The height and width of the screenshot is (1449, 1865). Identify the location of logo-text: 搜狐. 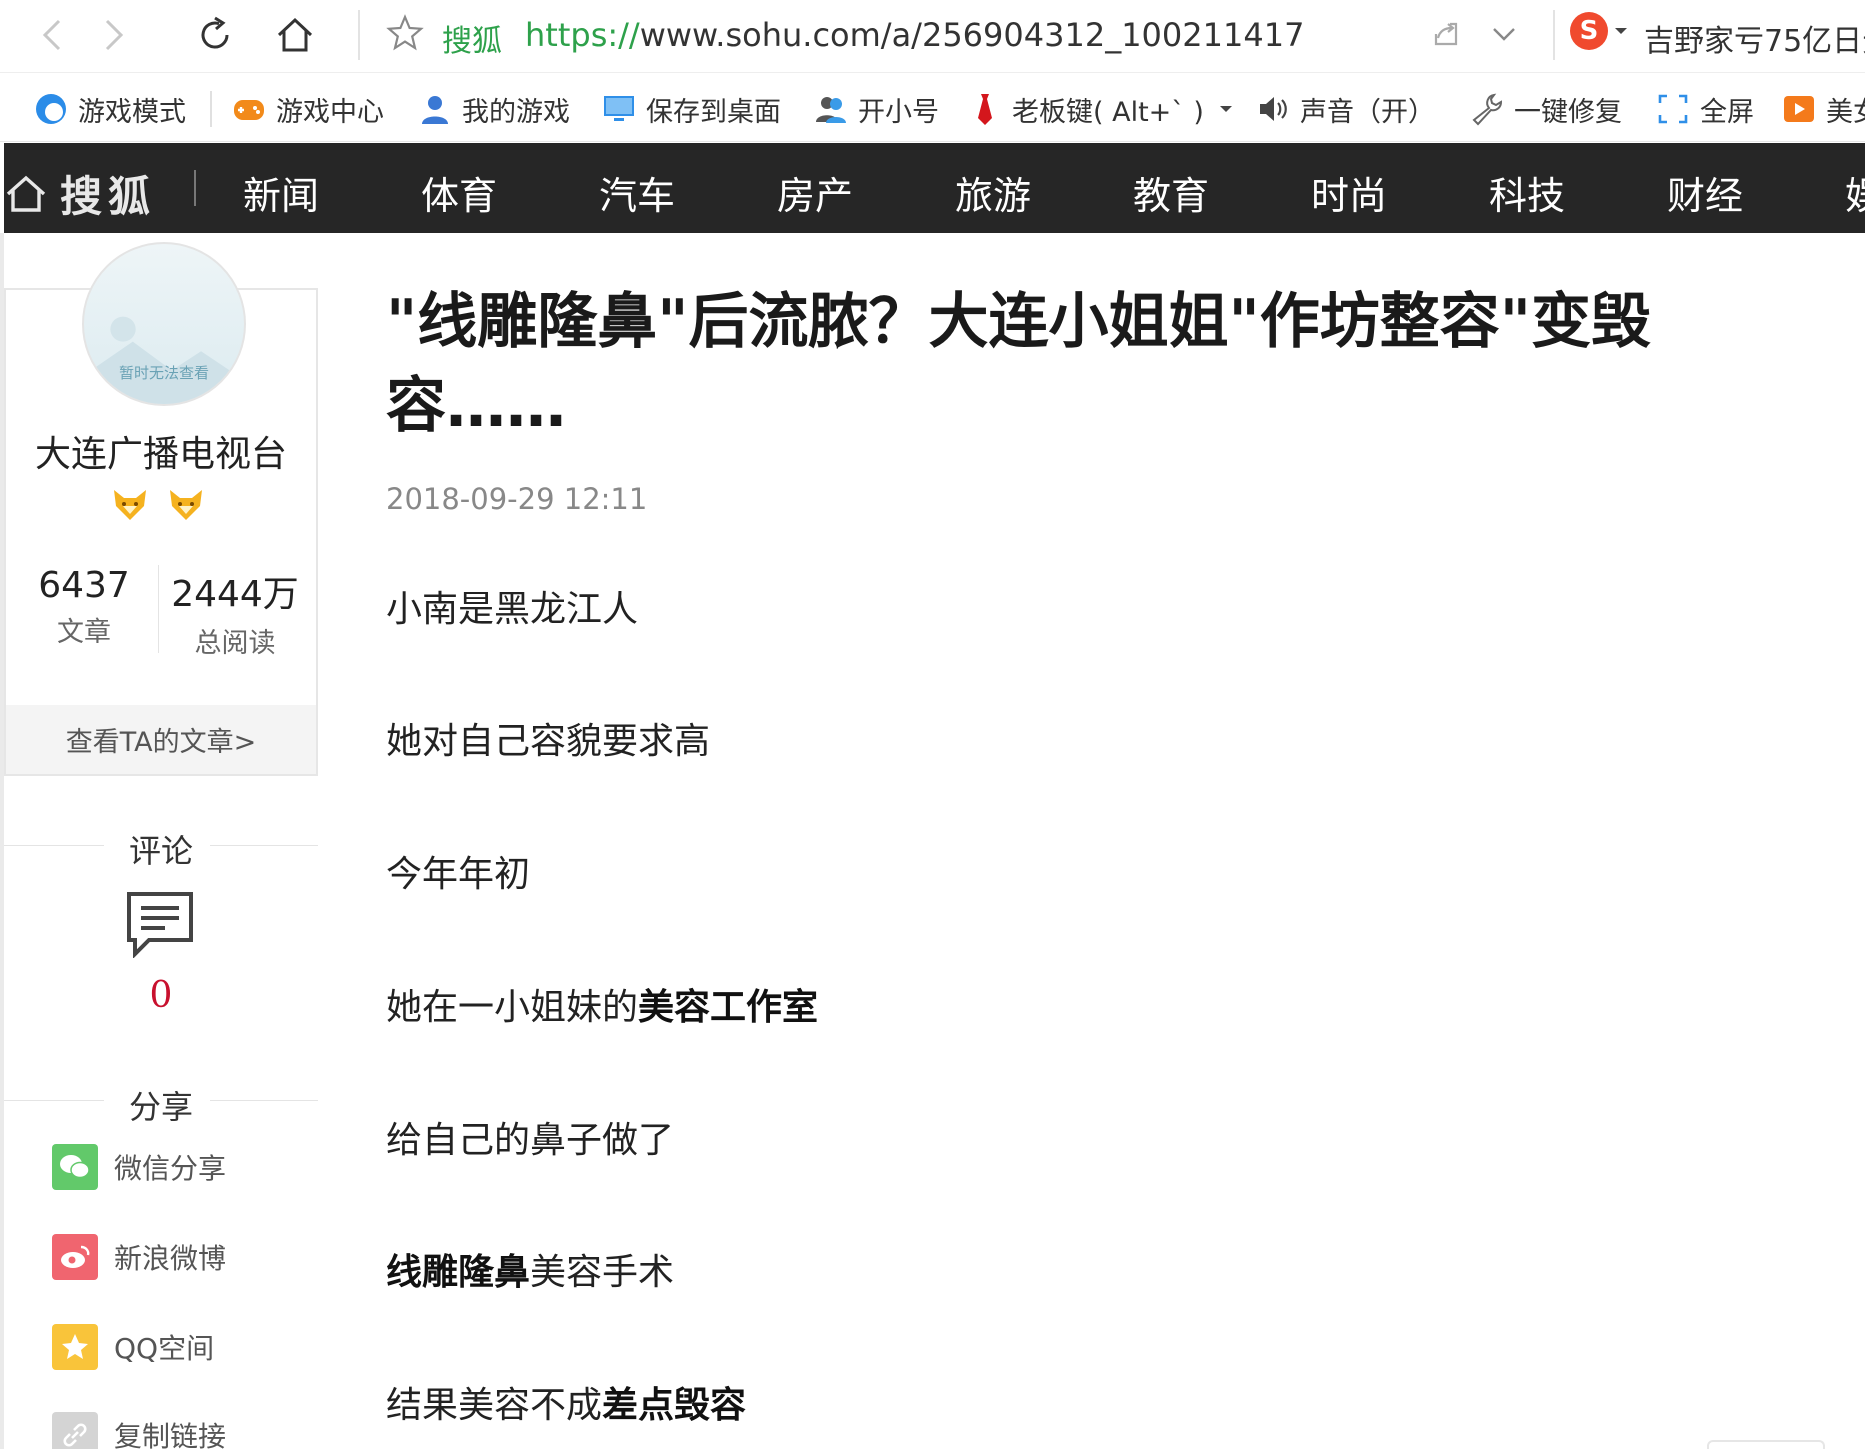
(108, 196).